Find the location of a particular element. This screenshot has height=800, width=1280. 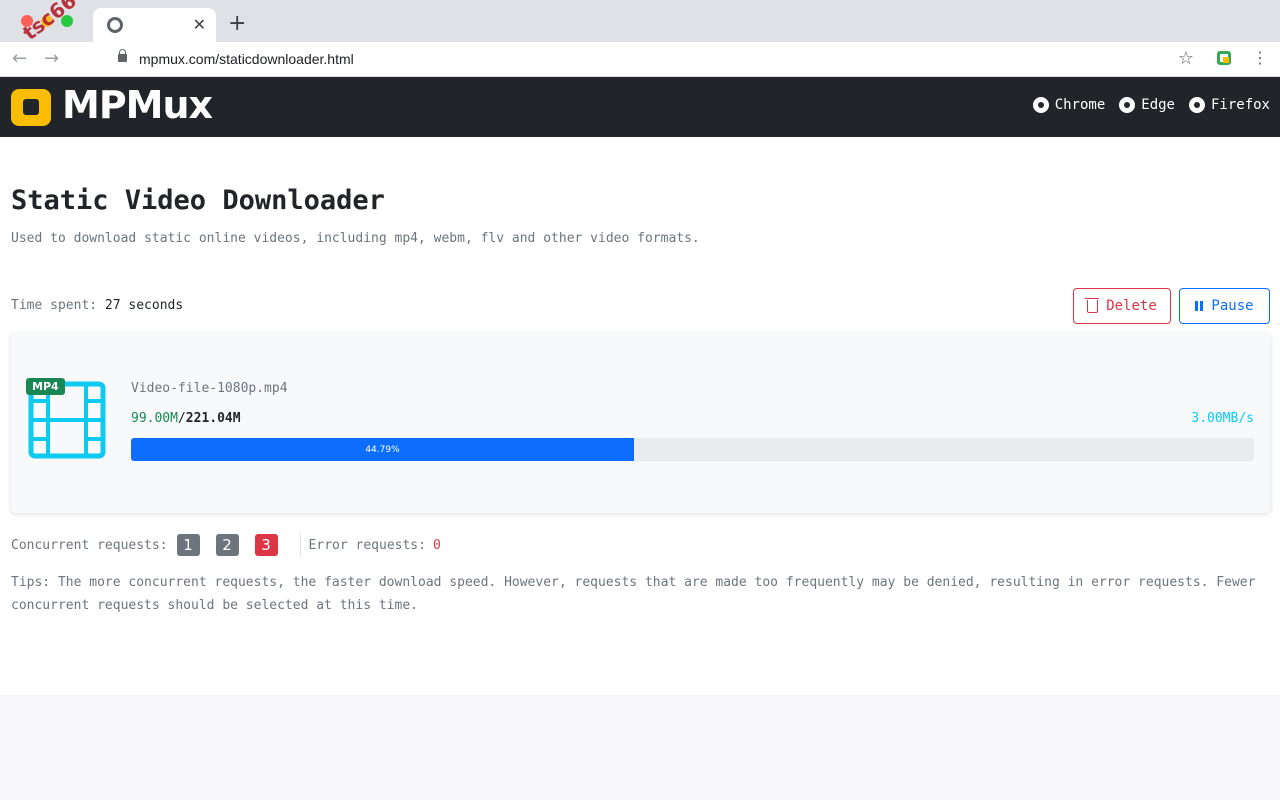

browser-links: Chrome Edge Firefox is located at coordinates (1151, 105).